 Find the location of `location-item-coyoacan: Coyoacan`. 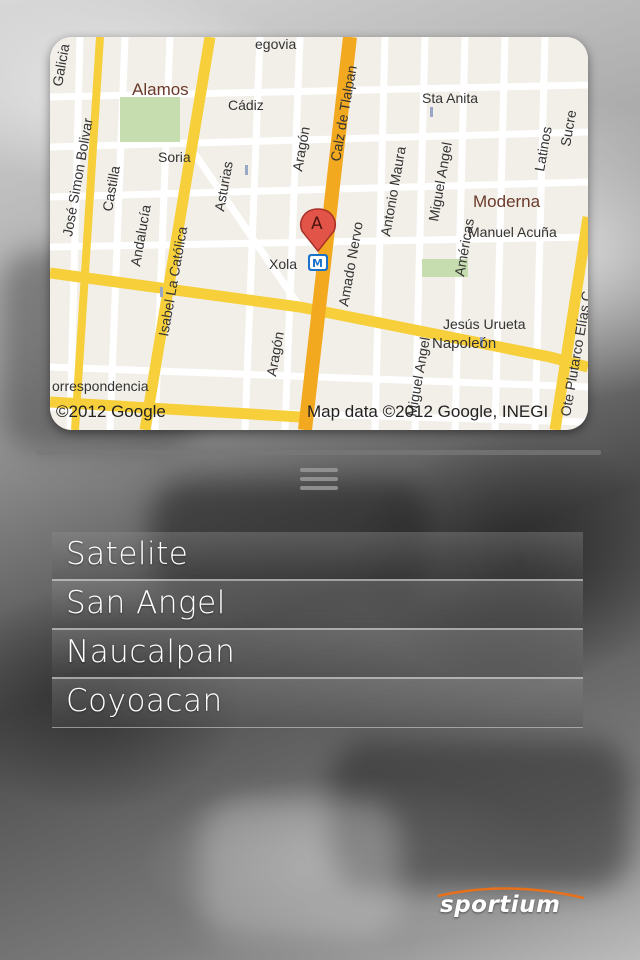

location-item-coyoacan: Coyoacan is located at coordinates (317, 703).